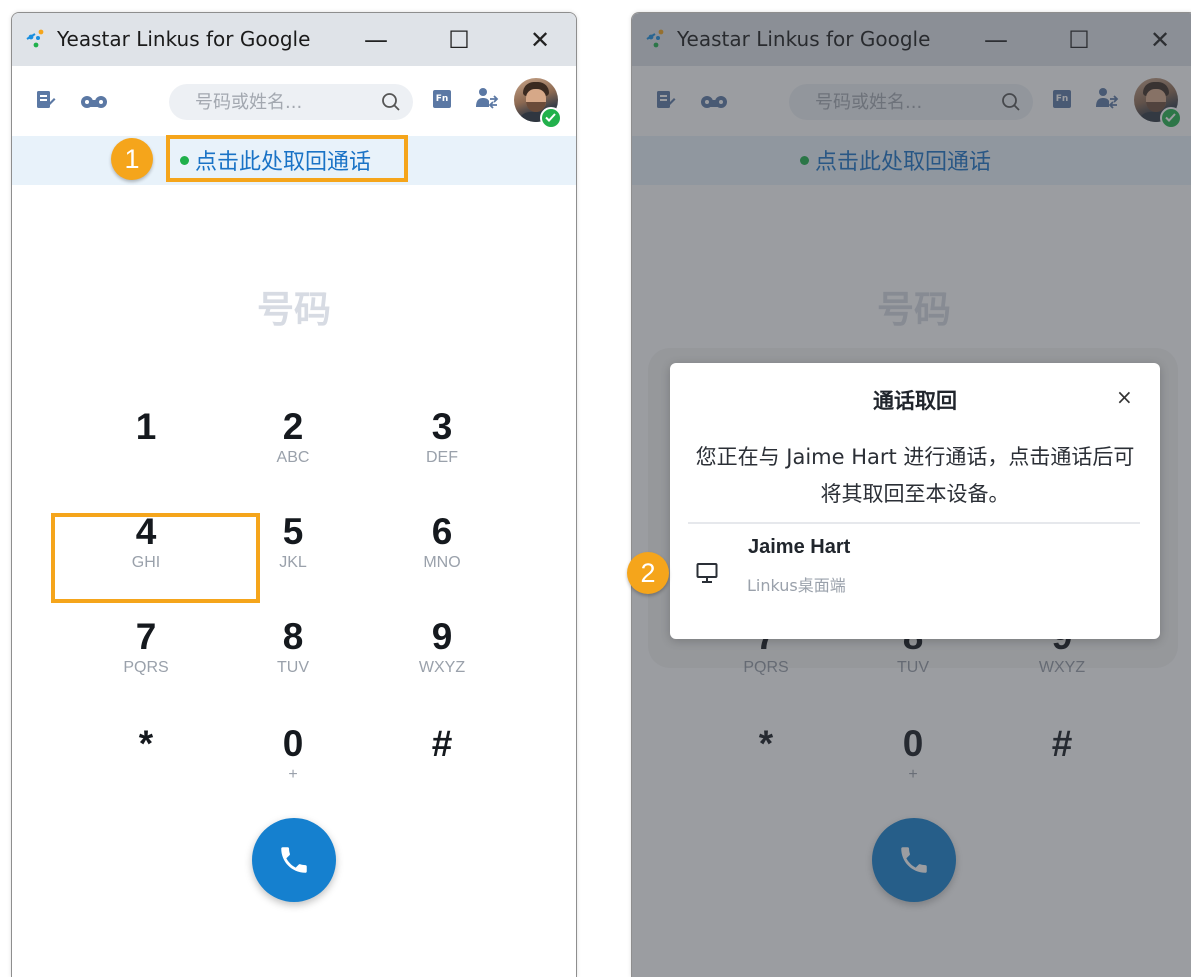 Image resolution: width=1191 pixels, height=977 pixels. What do you see at coordinates (46, 102) in the screenshot?
I see `notes-icon` at bounding box center [46, 102].